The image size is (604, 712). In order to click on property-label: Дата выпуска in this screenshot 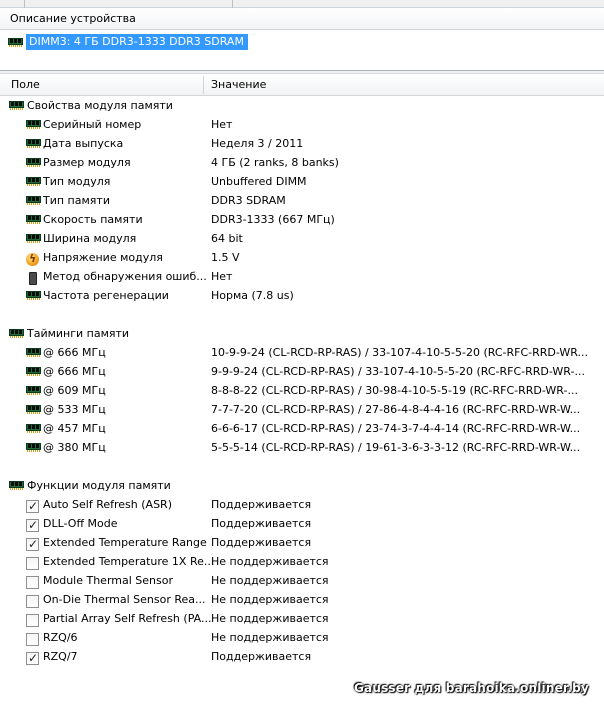, I will do `click(83, 143)`.